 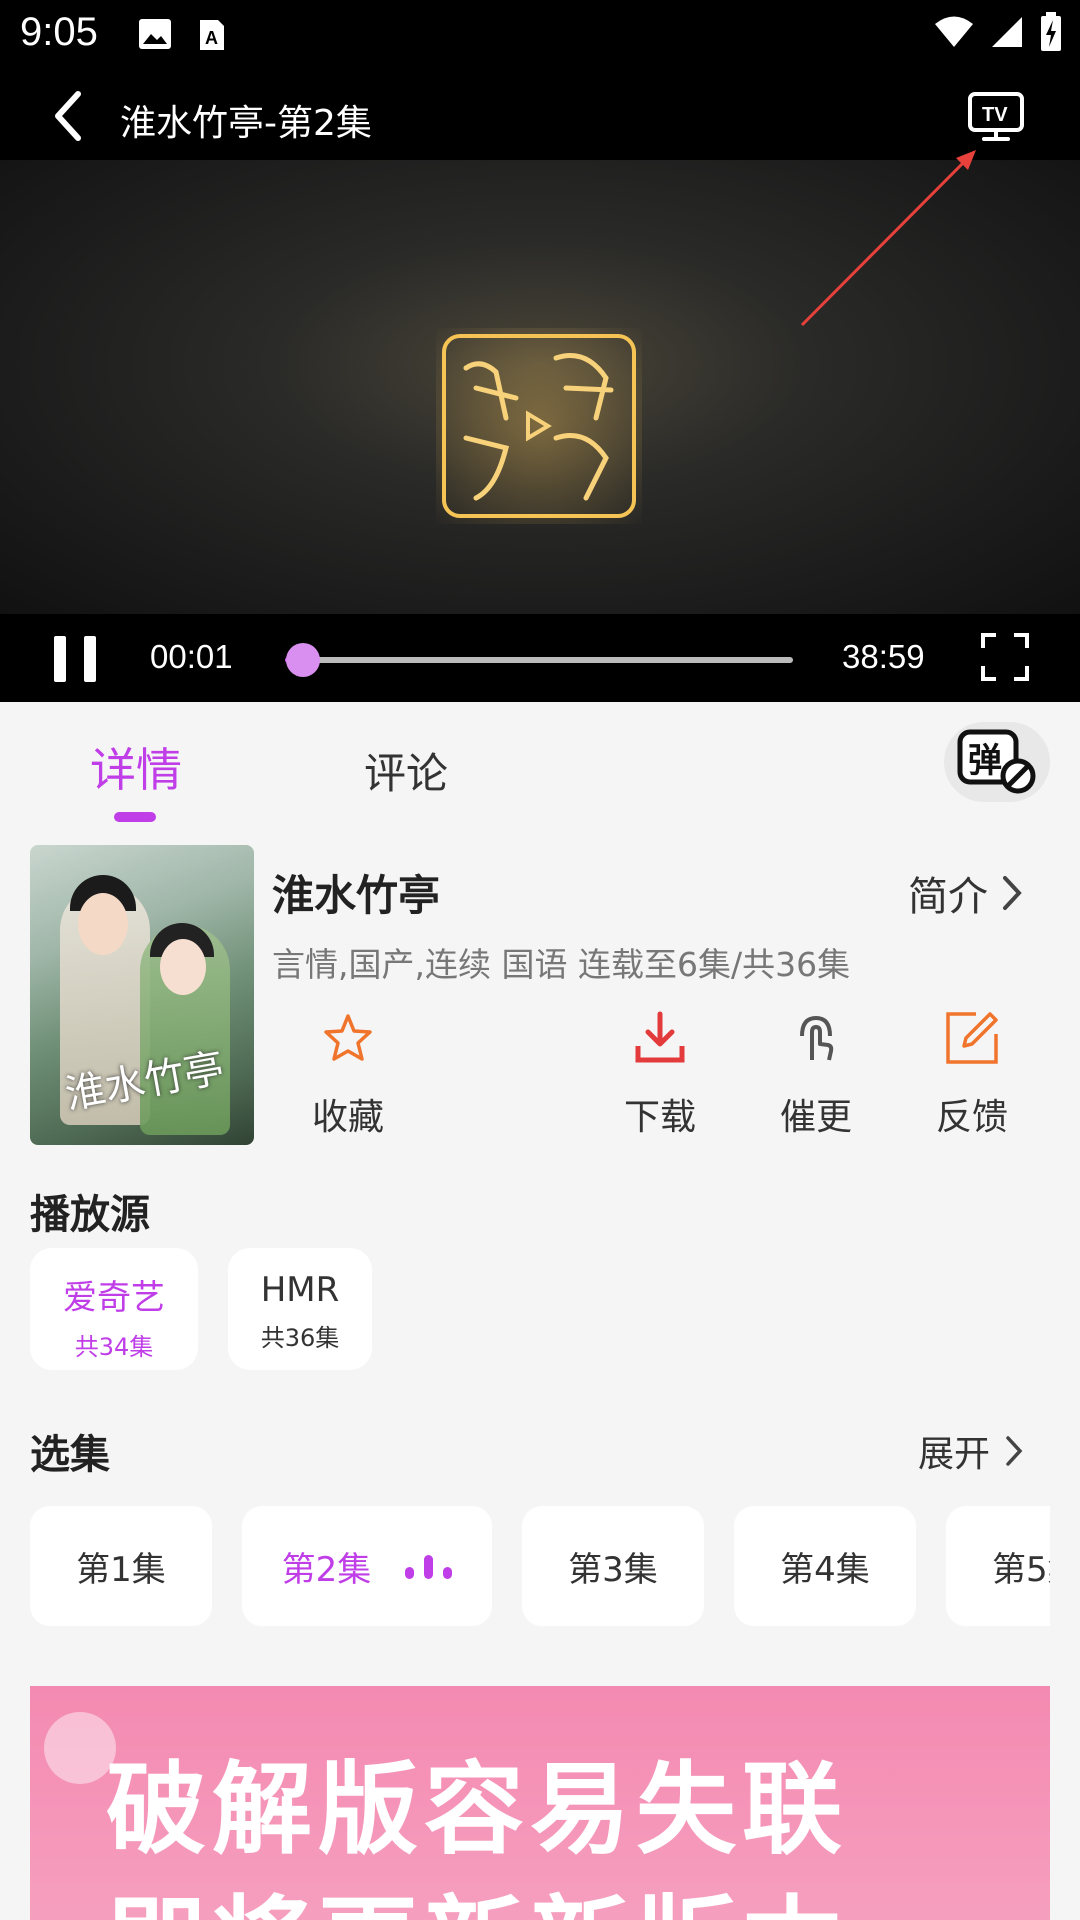 What do you see at coordinates (211, 38) in the screenshot?
I see `svg-text: A` at bounding box center [211, 38].